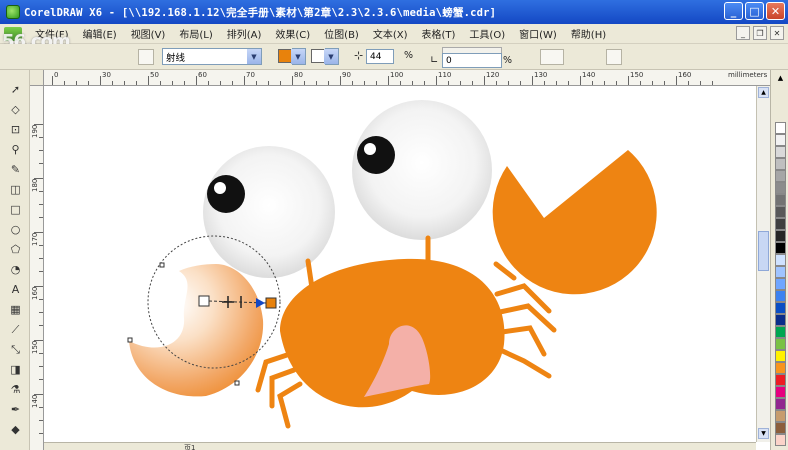 This screenshot has height=450, width=788. Describe the element at coordinates (15, 189) in the screenshot. I see `smart-fill-icon: ◫` at that location.